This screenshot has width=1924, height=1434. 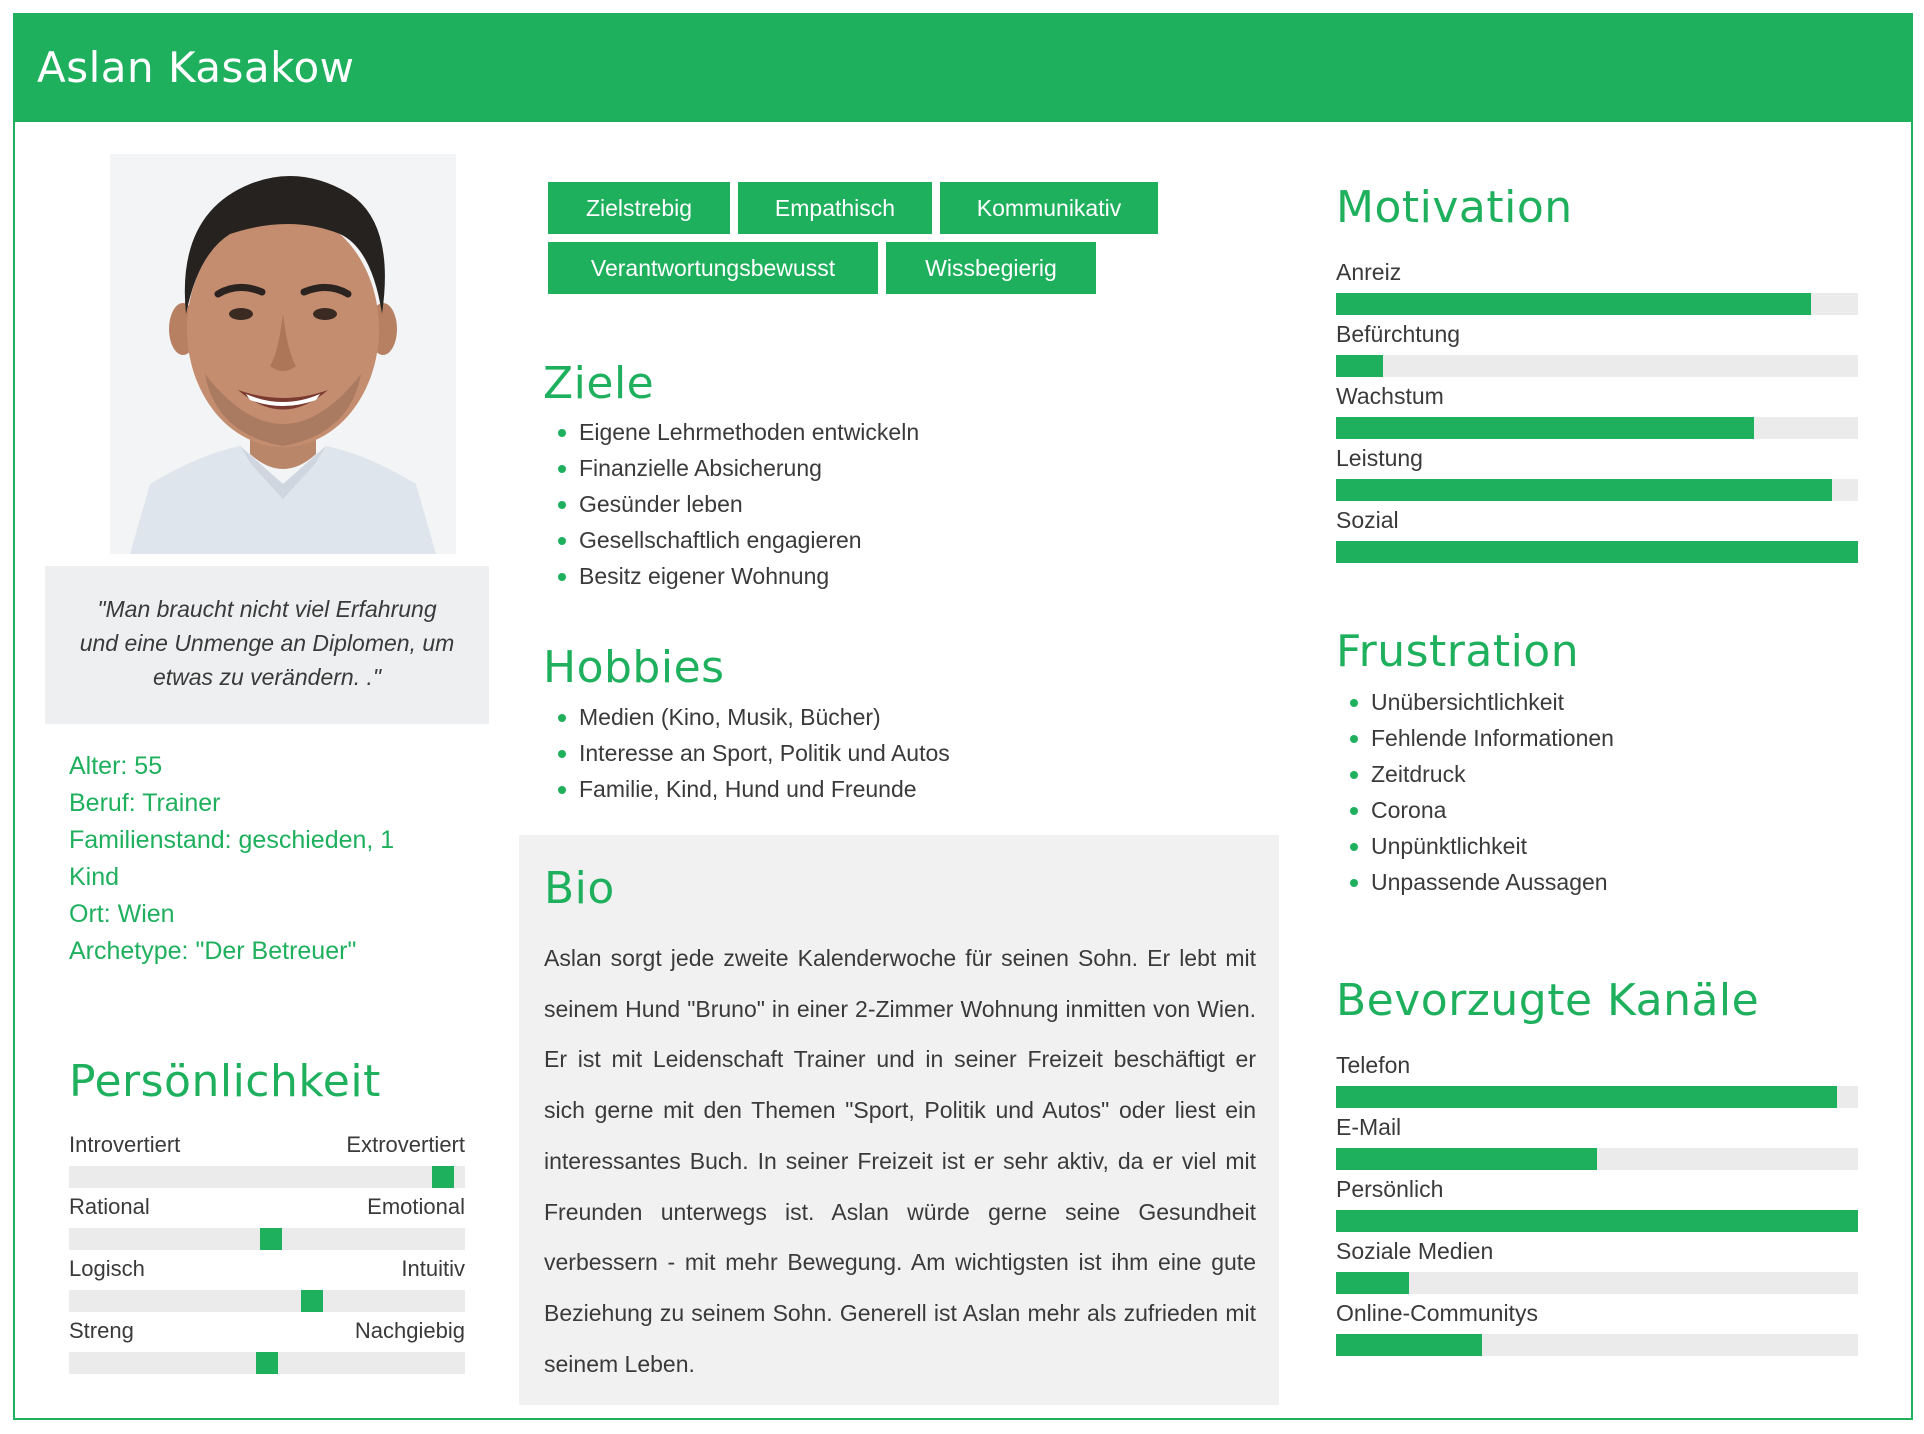 What do you see at coordinates (991, 268) in the screenshot?
I see `trait-tag: Wissbegierig` at bounding box center [991, 268].